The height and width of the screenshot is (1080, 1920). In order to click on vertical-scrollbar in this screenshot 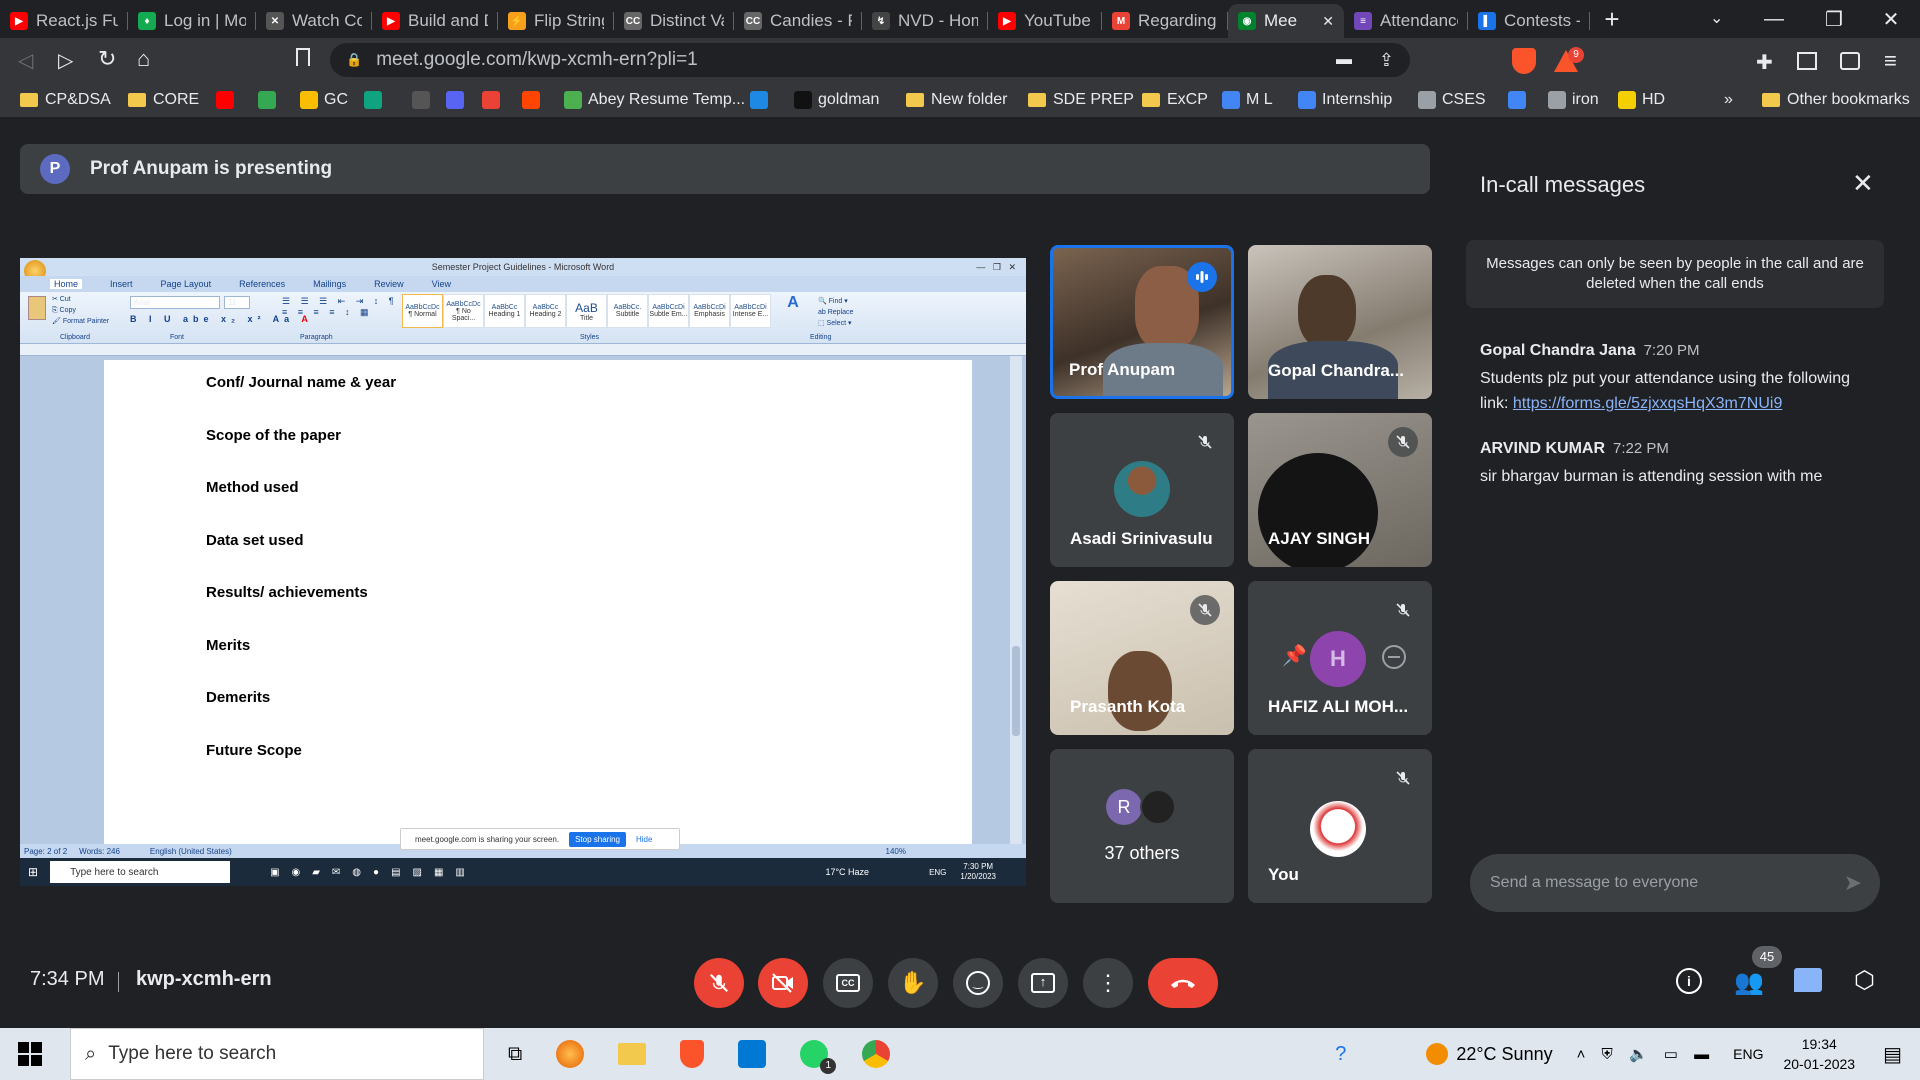, I will do `click(1016, 600)`.